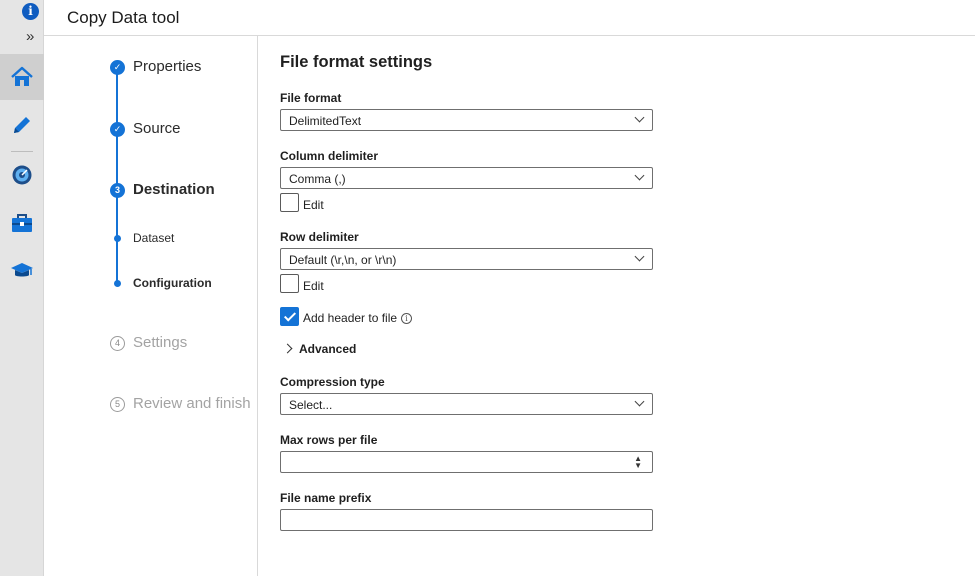 This screenshot has height=576, width=975. What do you see at coordinates (509, 18) in the screenshot?
I see `header-bar: Copy Data tool` at bounding box center [509, 18].